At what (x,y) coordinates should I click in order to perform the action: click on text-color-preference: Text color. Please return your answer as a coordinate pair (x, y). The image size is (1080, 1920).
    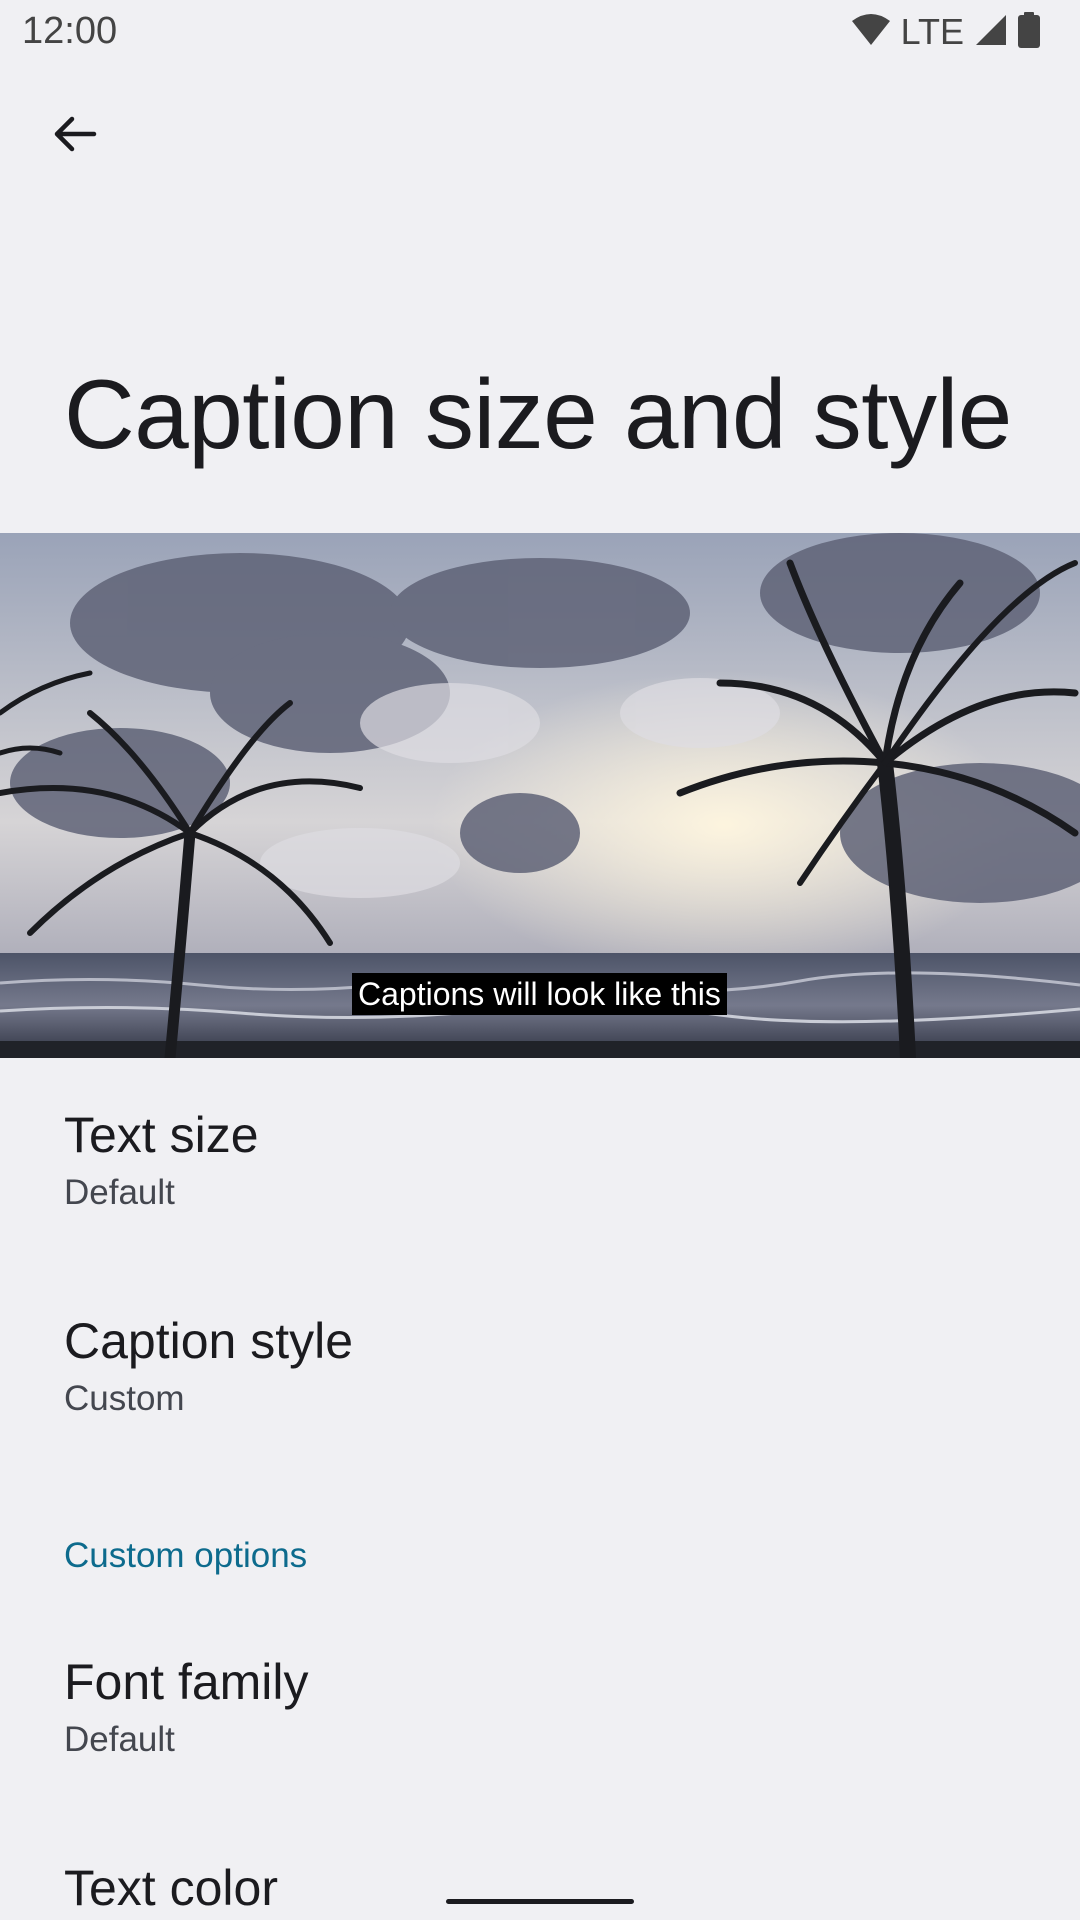
    Looking at the image, I should click on (171, 1888).